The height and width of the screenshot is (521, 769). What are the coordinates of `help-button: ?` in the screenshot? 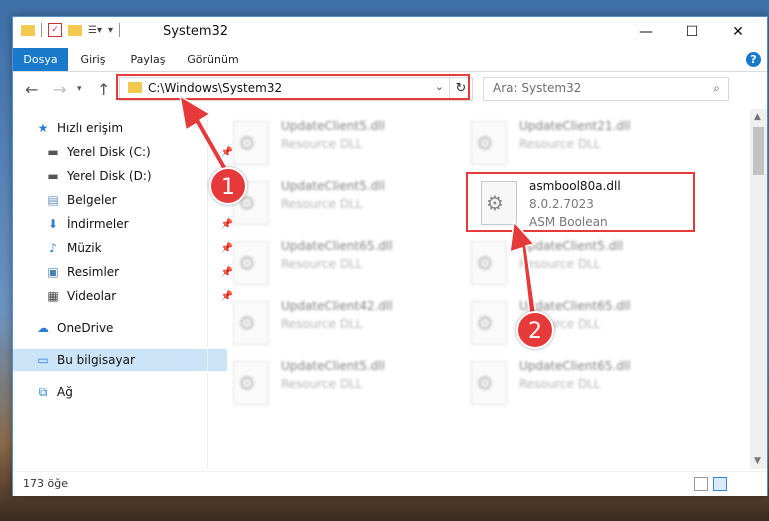 It's located at (753, 59).